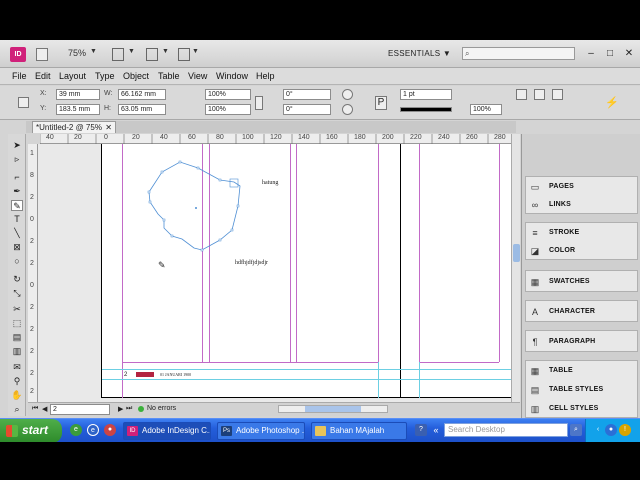 This screenshot has width=640, height=480. What do you see at coordinates (184, 54) in the screenshot?
I see `arrange-documents-icon` at bounding box center [184, 54].